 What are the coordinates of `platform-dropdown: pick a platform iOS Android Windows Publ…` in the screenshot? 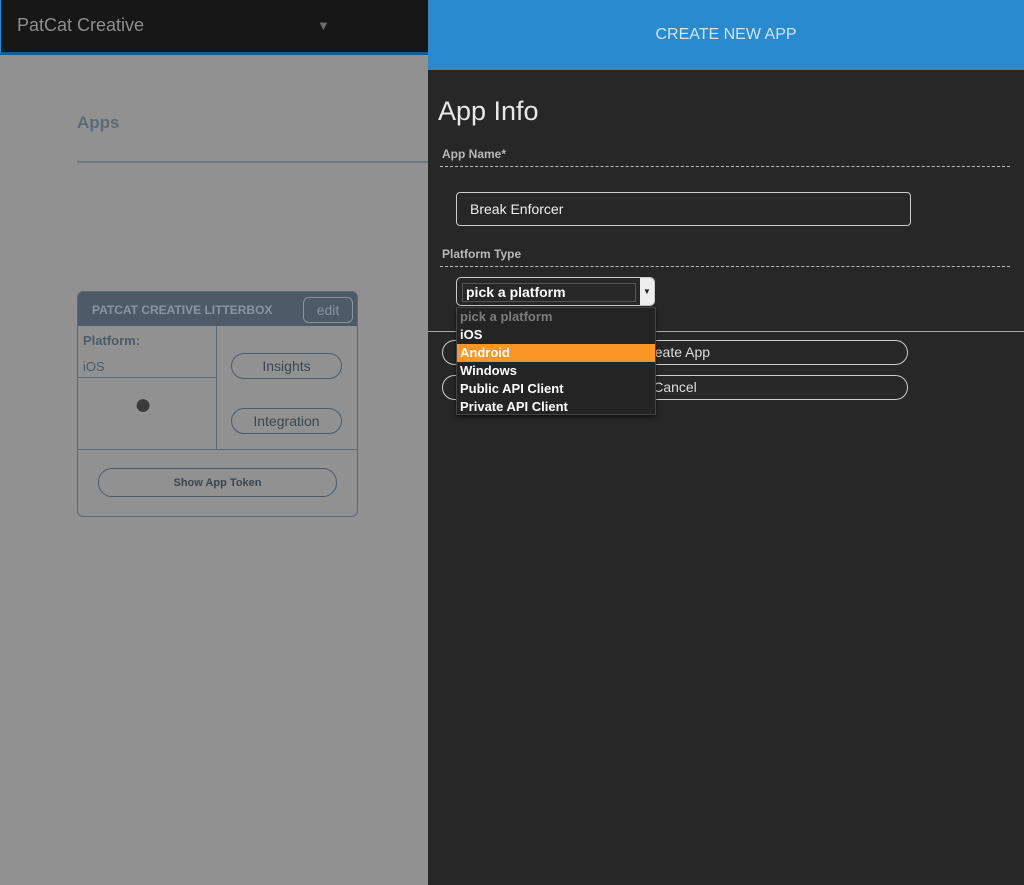 It's located at (556, 361).